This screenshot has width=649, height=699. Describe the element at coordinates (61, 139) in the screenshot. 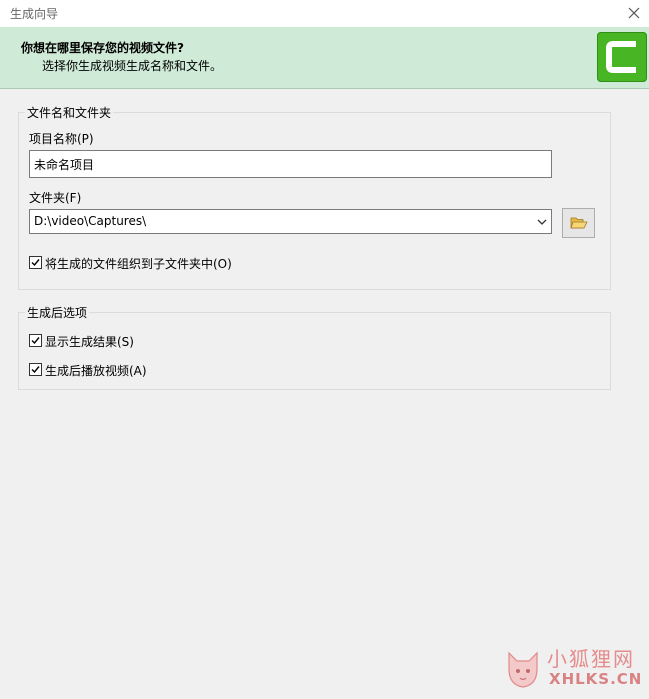

I see `project-name-label: 项目名称(P)` at that location.